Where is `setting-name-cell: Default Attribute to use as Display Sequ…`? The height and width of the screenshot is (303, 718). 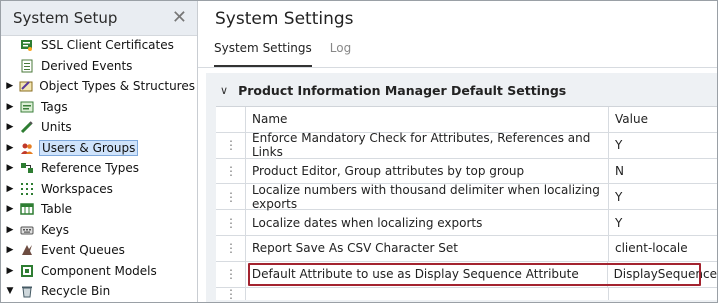
setting-name-cell: Default Attribute to use as Display Sequ… is located at coordinates (427, 274).